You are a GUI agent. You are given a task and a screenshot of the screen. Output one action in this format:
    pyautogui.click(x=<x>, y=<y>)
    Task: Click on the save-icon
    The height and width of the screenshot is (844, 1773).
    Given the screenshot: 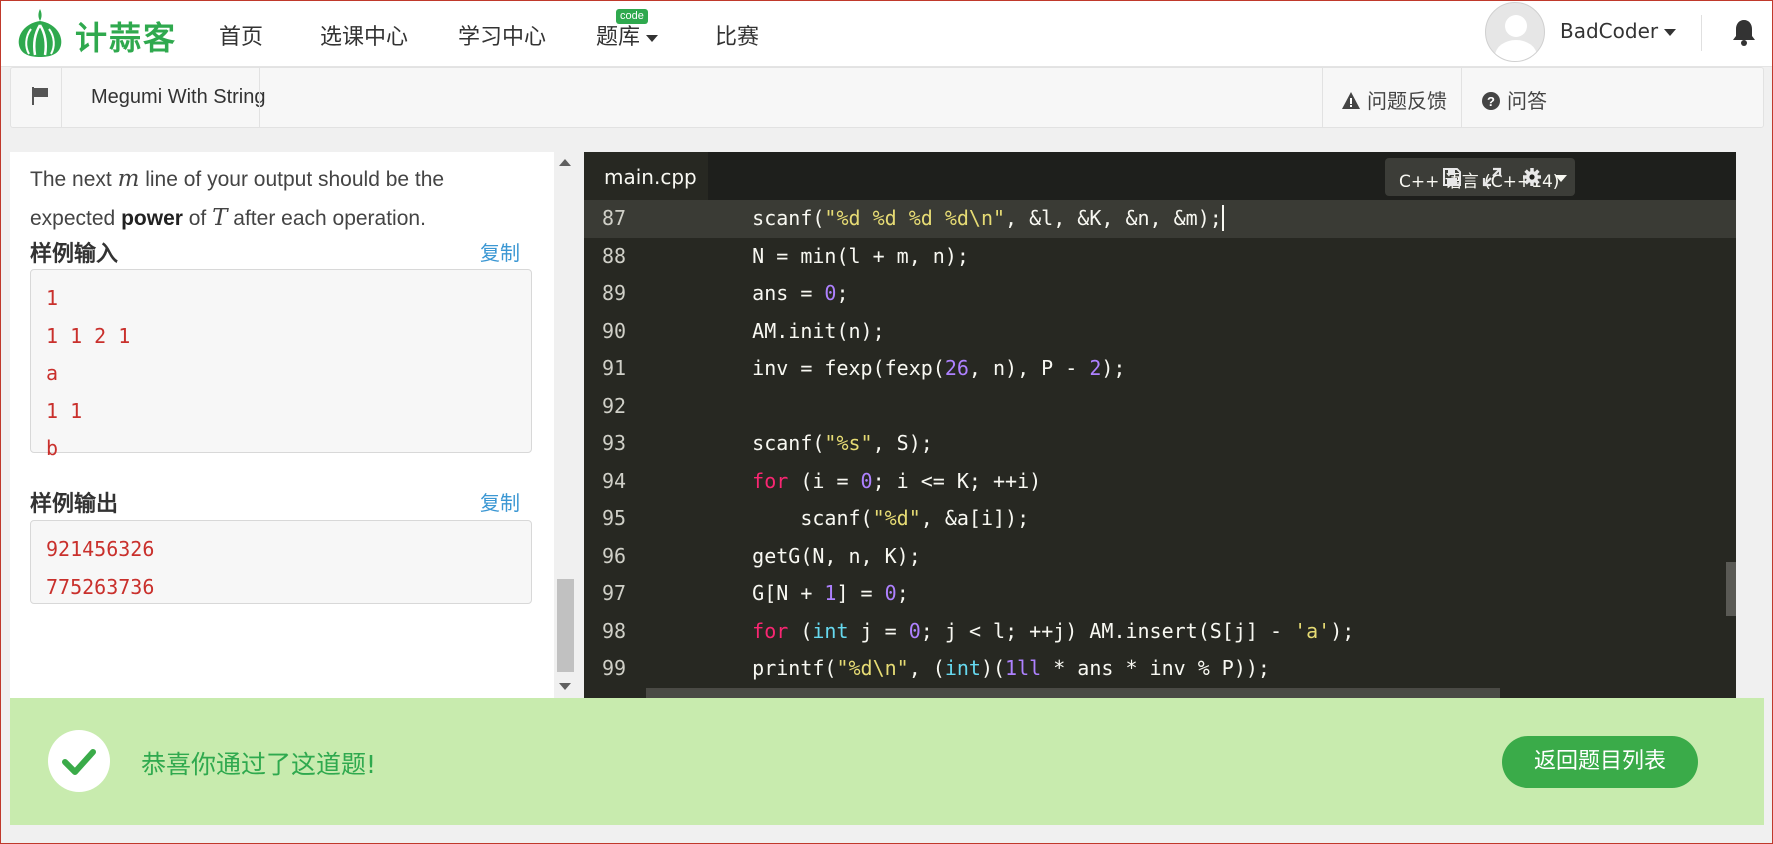 What is the action you would take?
    pyautogui.click(x=1452, y=177)
    